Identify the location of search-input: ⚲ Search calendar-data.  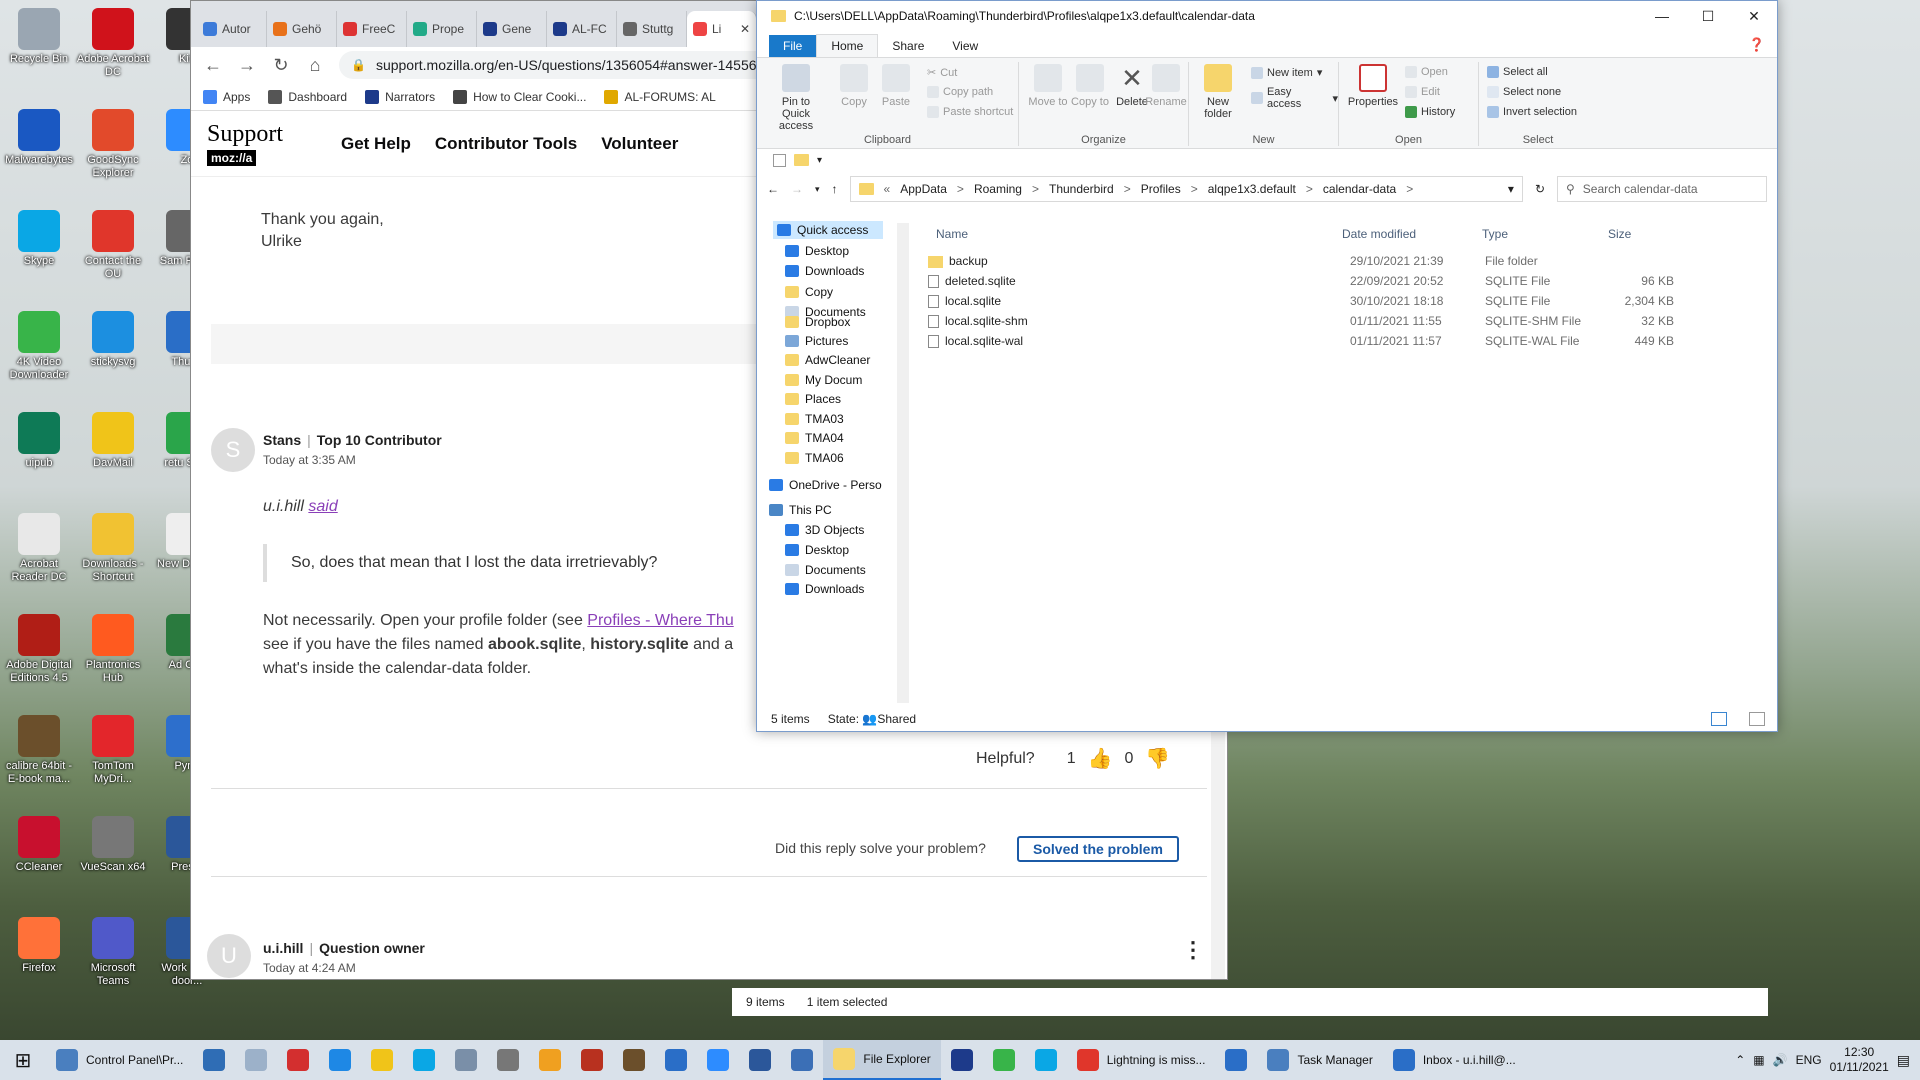
(1662, 189).